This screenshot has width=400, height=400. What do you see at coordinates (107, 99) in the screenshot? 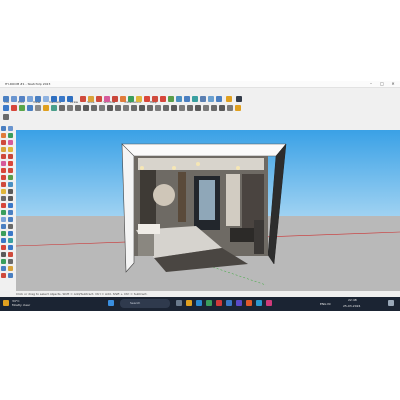
I see `arc-icon` at bounding box center [107, 99].